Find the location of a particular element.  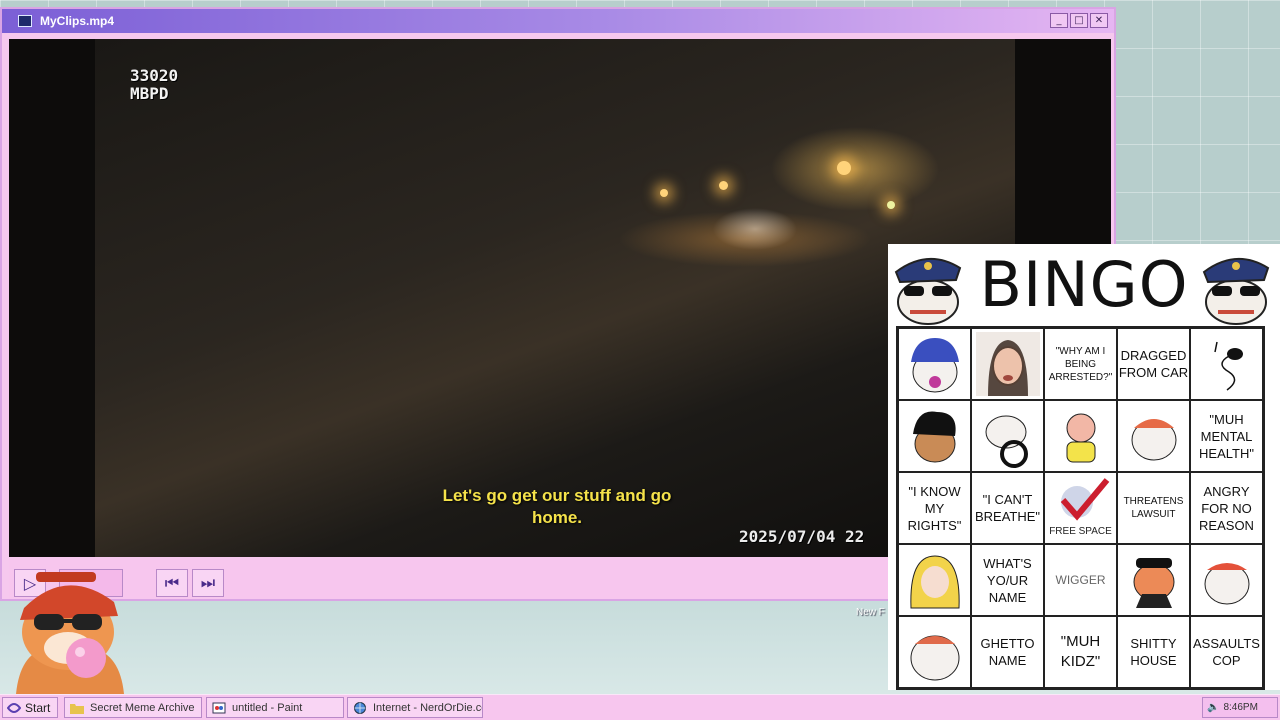

cat-driving-icon is located at coordinates (1006, 441).